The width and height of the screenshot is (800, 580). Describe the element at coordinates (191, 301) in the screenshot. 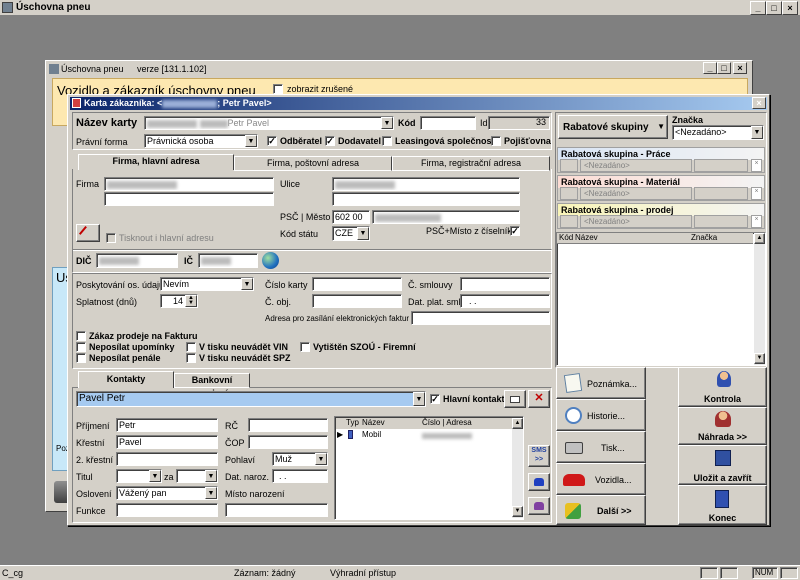

I see `splatnost-spinner: ▲ ▼` at that location.